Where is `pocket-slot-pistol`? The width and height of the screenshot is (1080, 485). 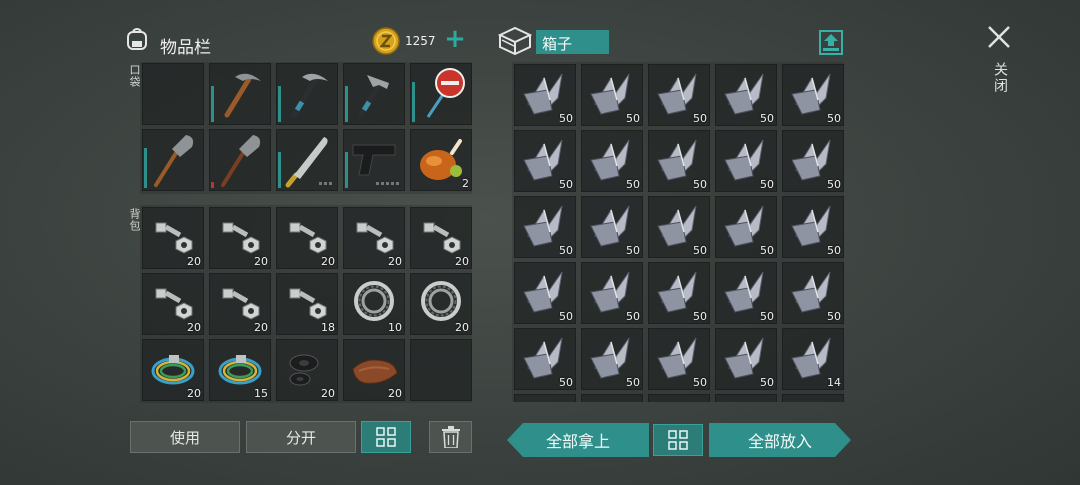
pocket-slot-pistol is located at coordinates (374, 160).